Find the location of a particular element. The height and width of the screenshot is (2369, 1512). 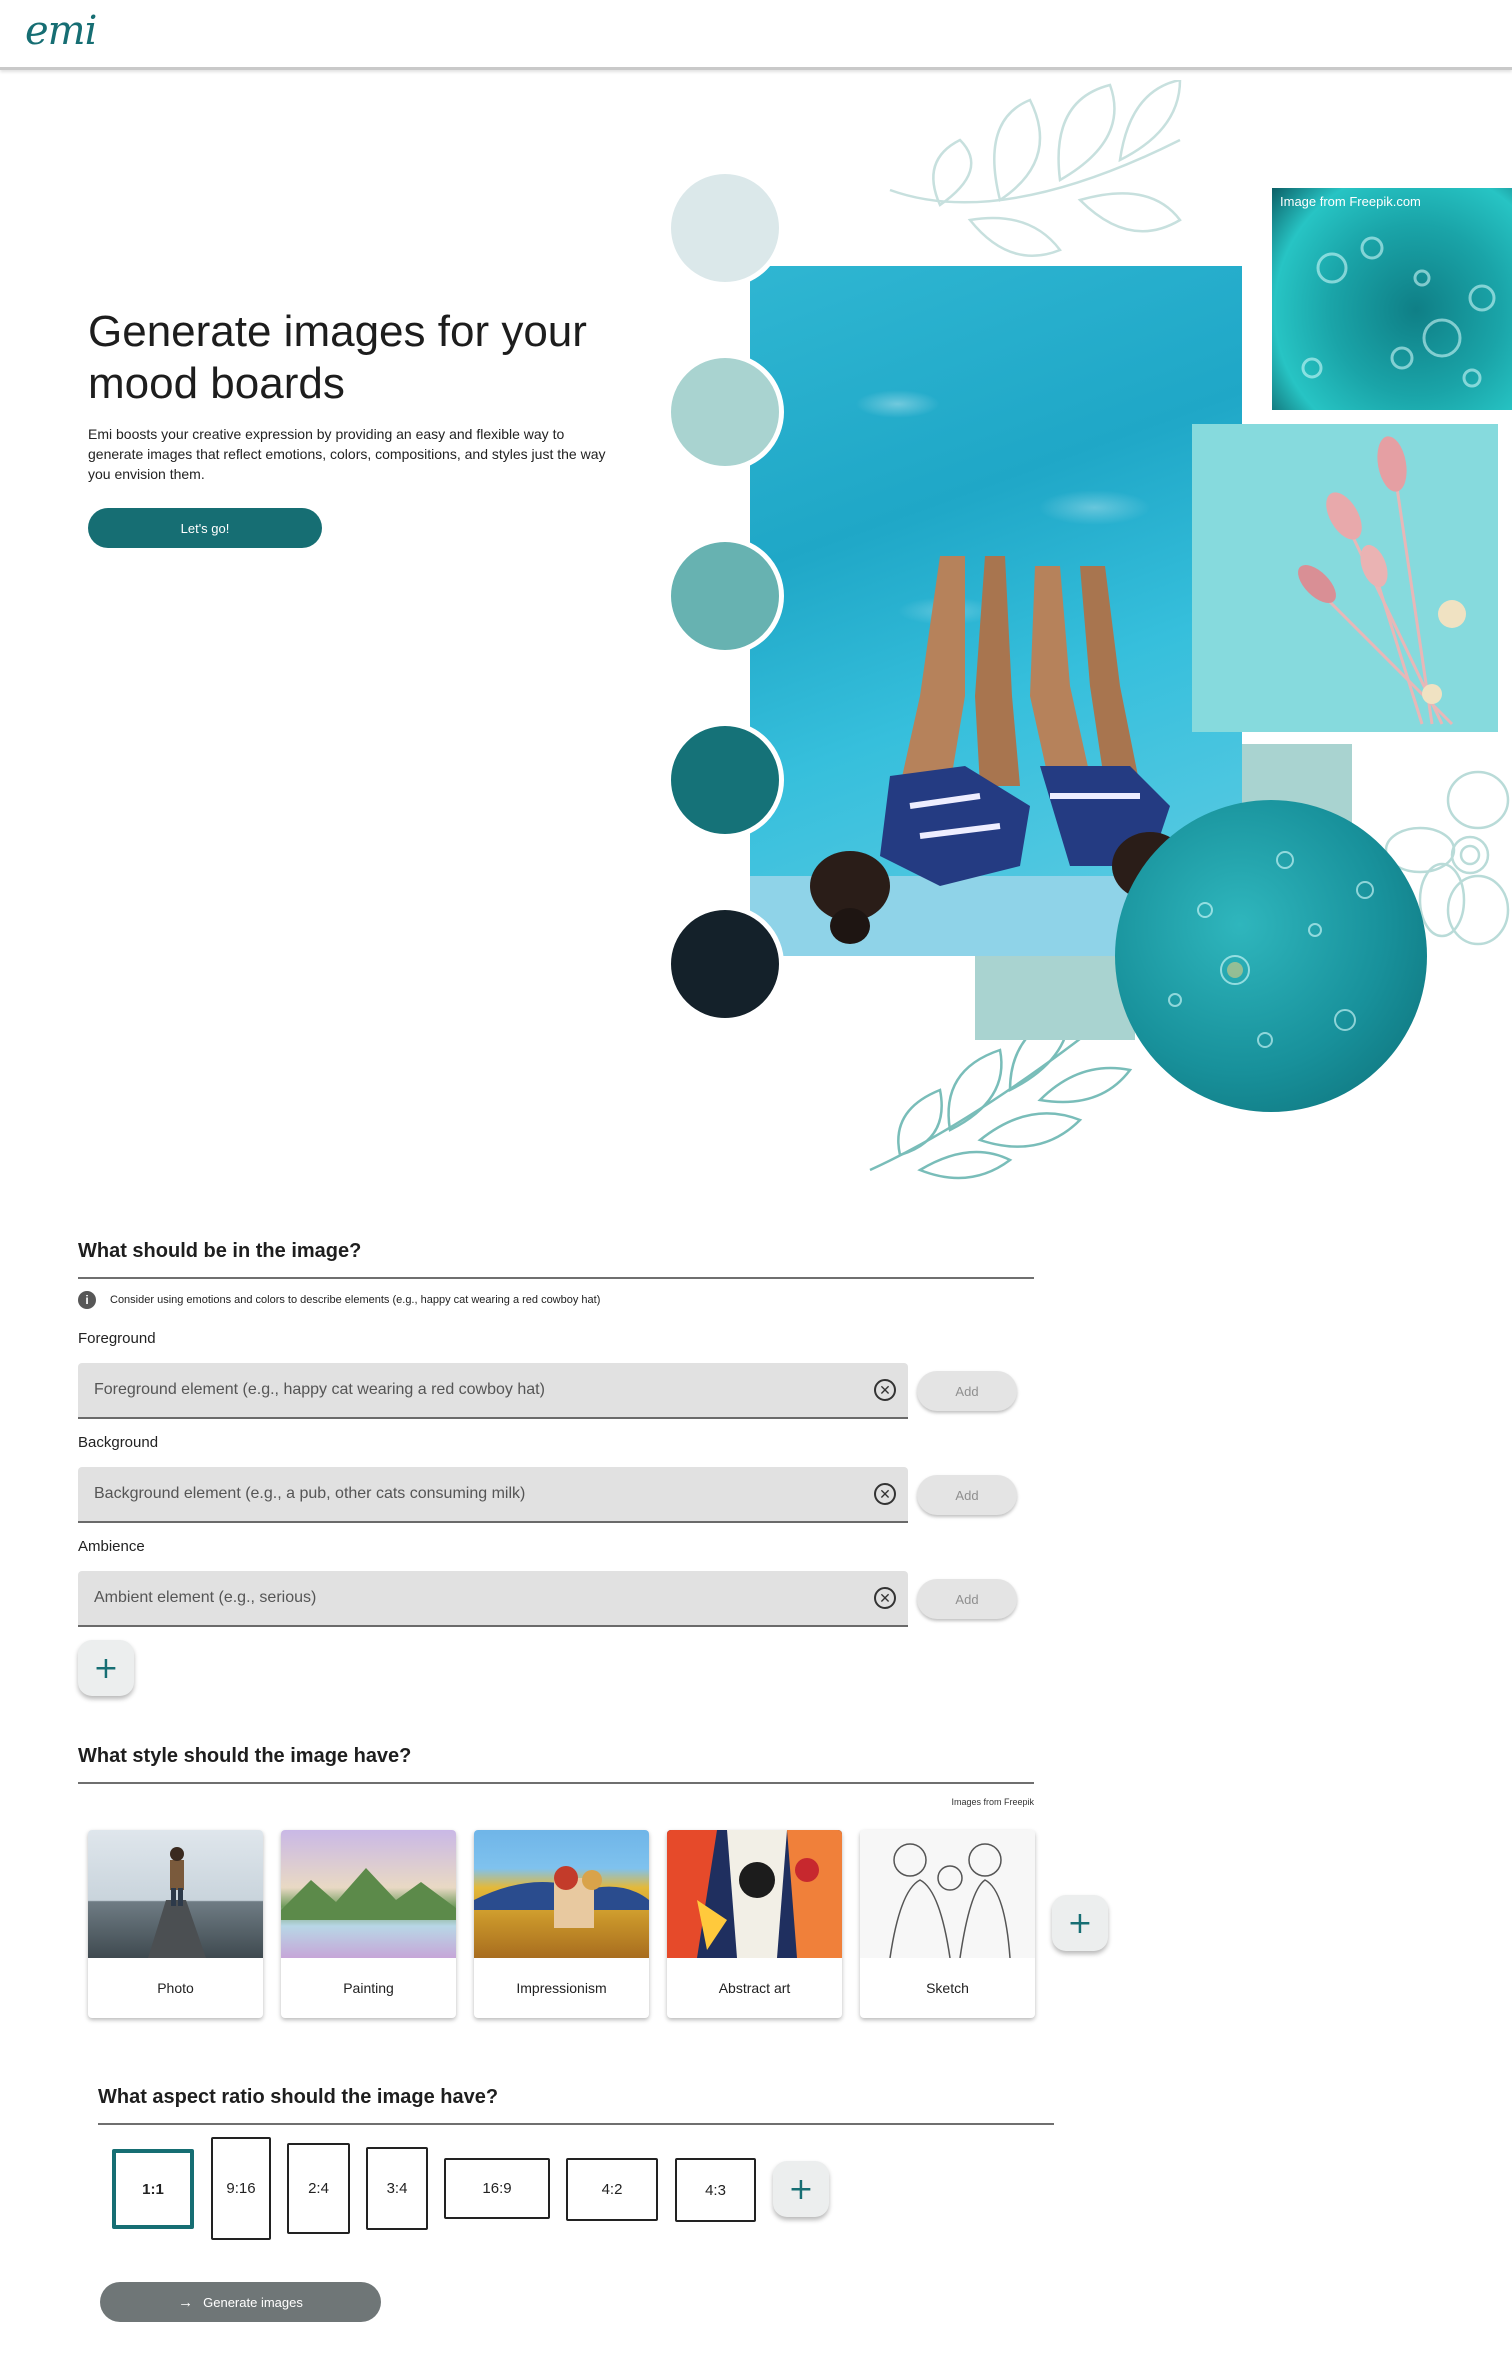

style-section-title: What style should the image have? is located at coordinates (245, 1756).